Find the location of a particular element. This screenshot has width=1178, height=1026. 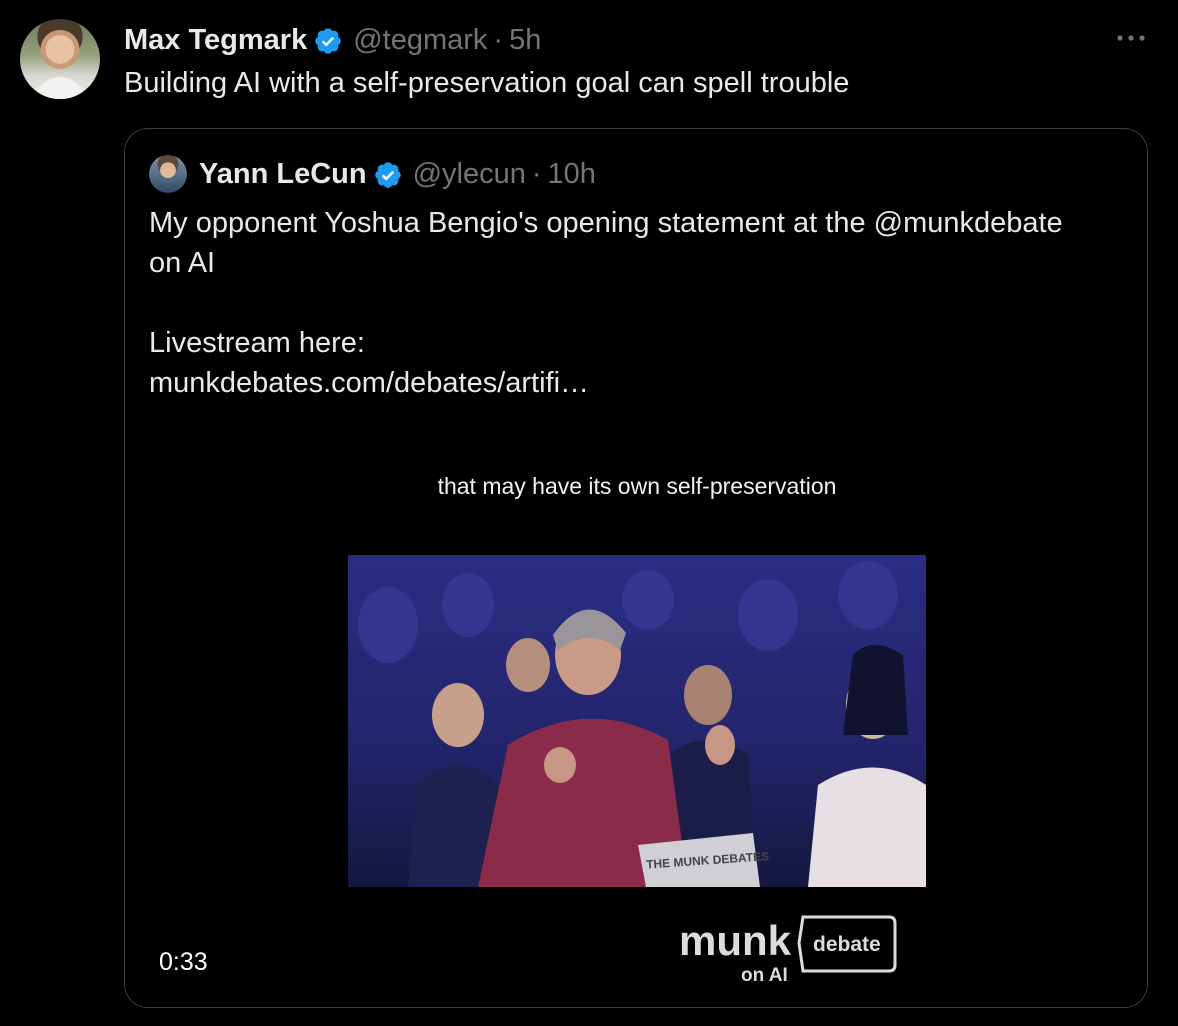

quoted-text-line is located at coordinates (639, 303).